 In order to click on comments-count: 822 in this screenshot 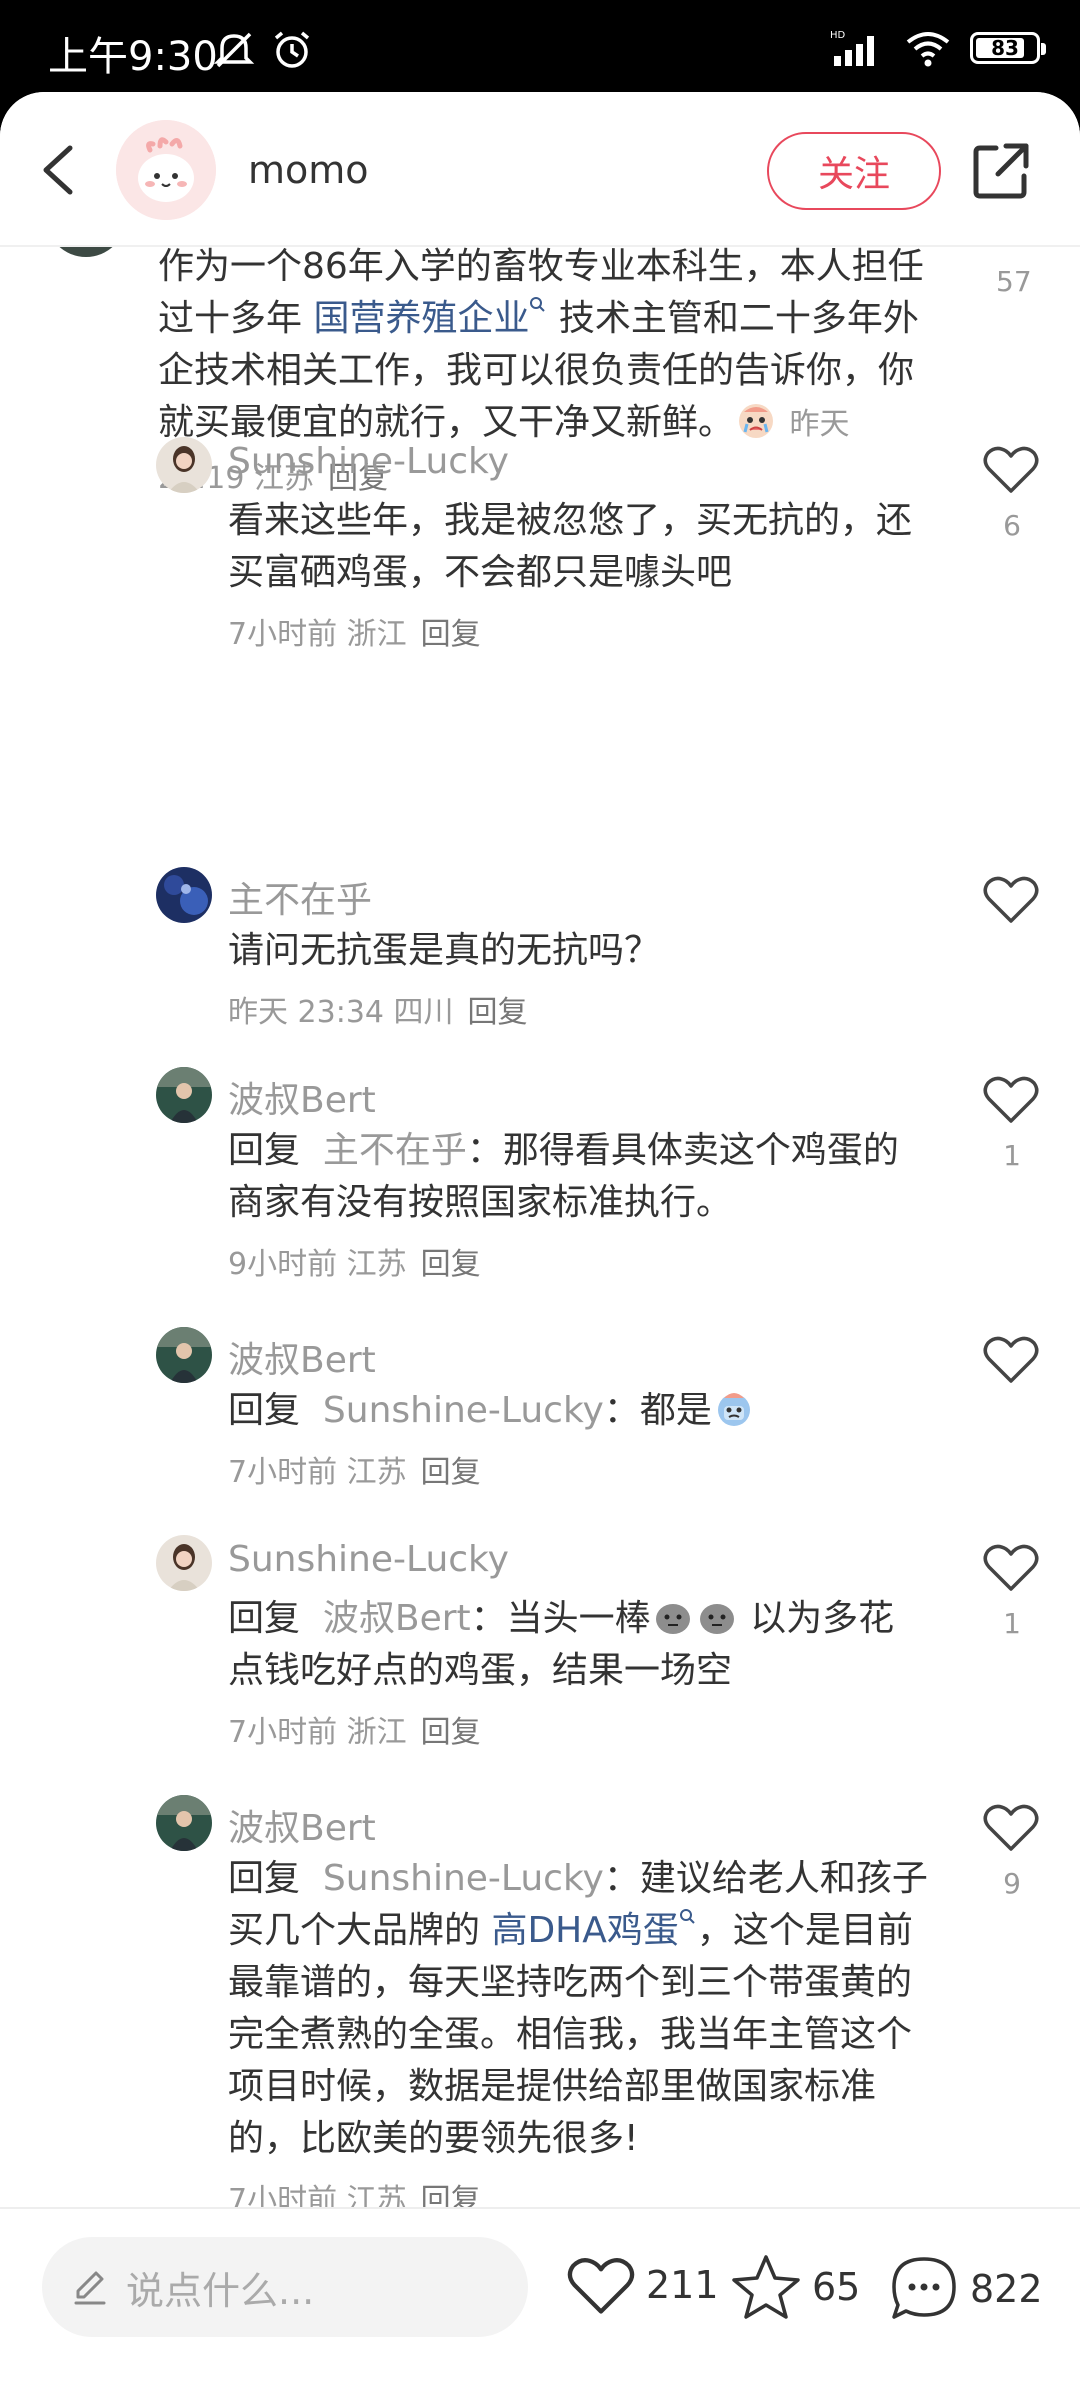, I will do `click(1006, 2289)`.